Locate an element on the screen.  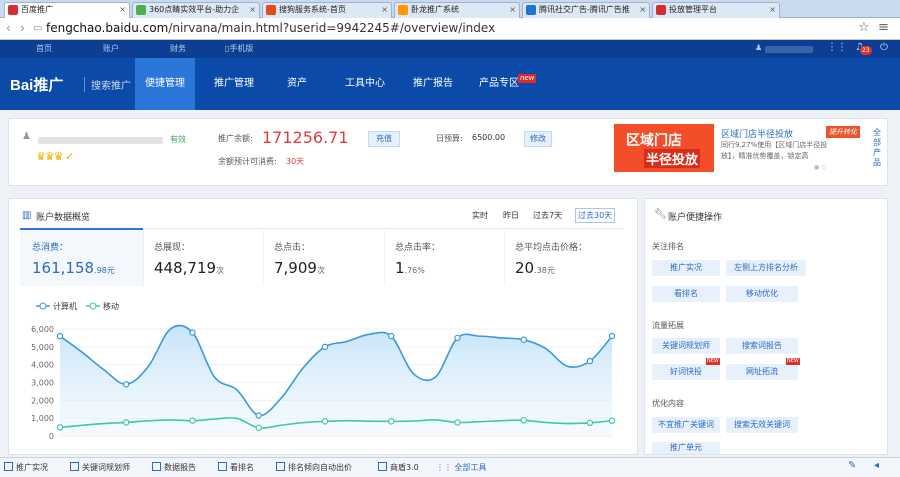
edit-pencil-icon: ✎ is located at coordinates (852, 465).